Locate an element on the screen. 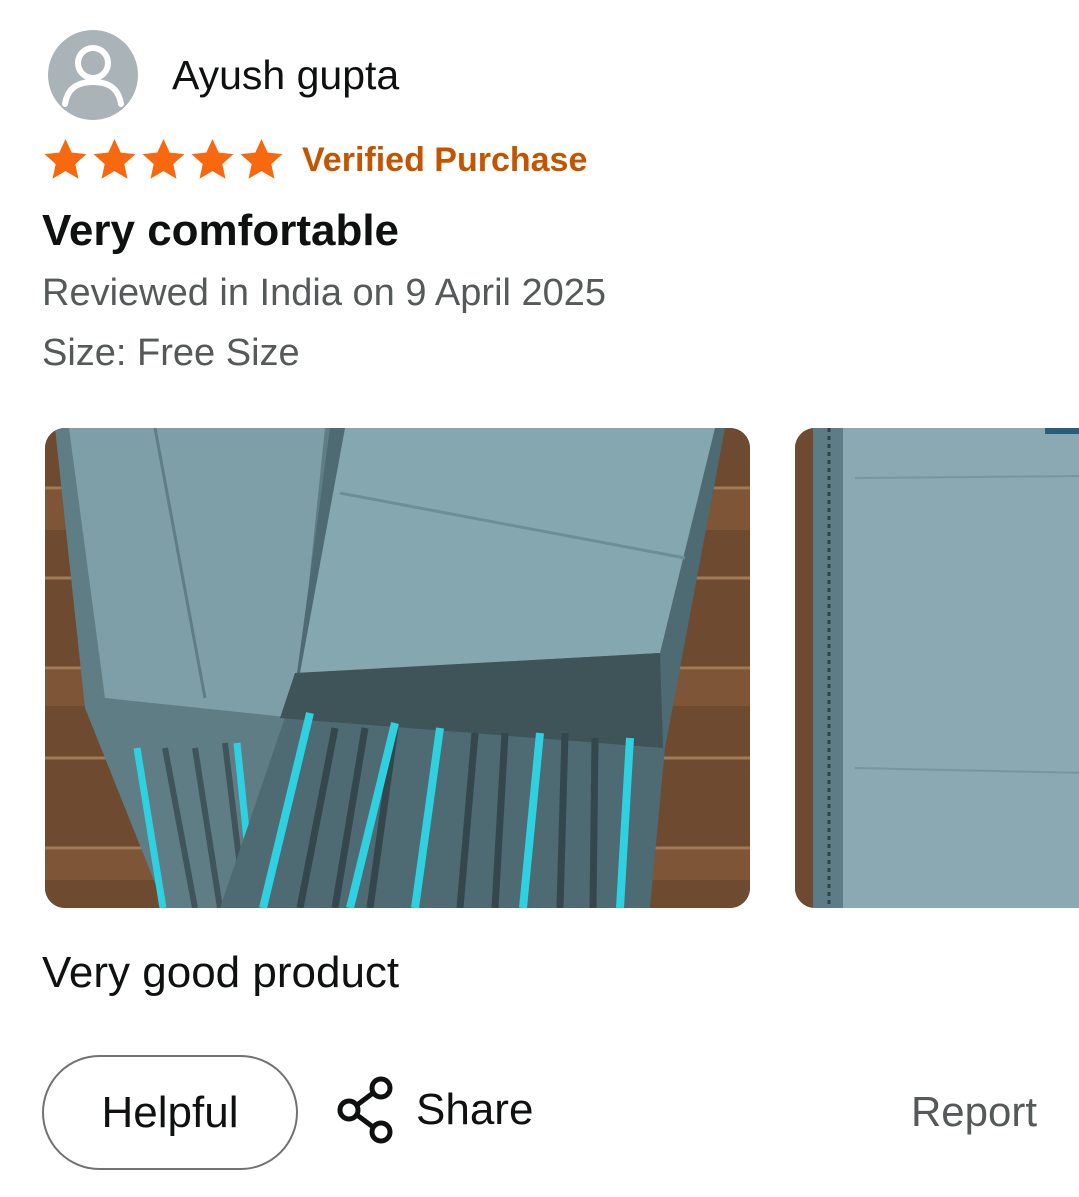 Image resolution: width=1079 pixels, height=1197 pixels. share-label: Share is located at coordinates (475, 1109).